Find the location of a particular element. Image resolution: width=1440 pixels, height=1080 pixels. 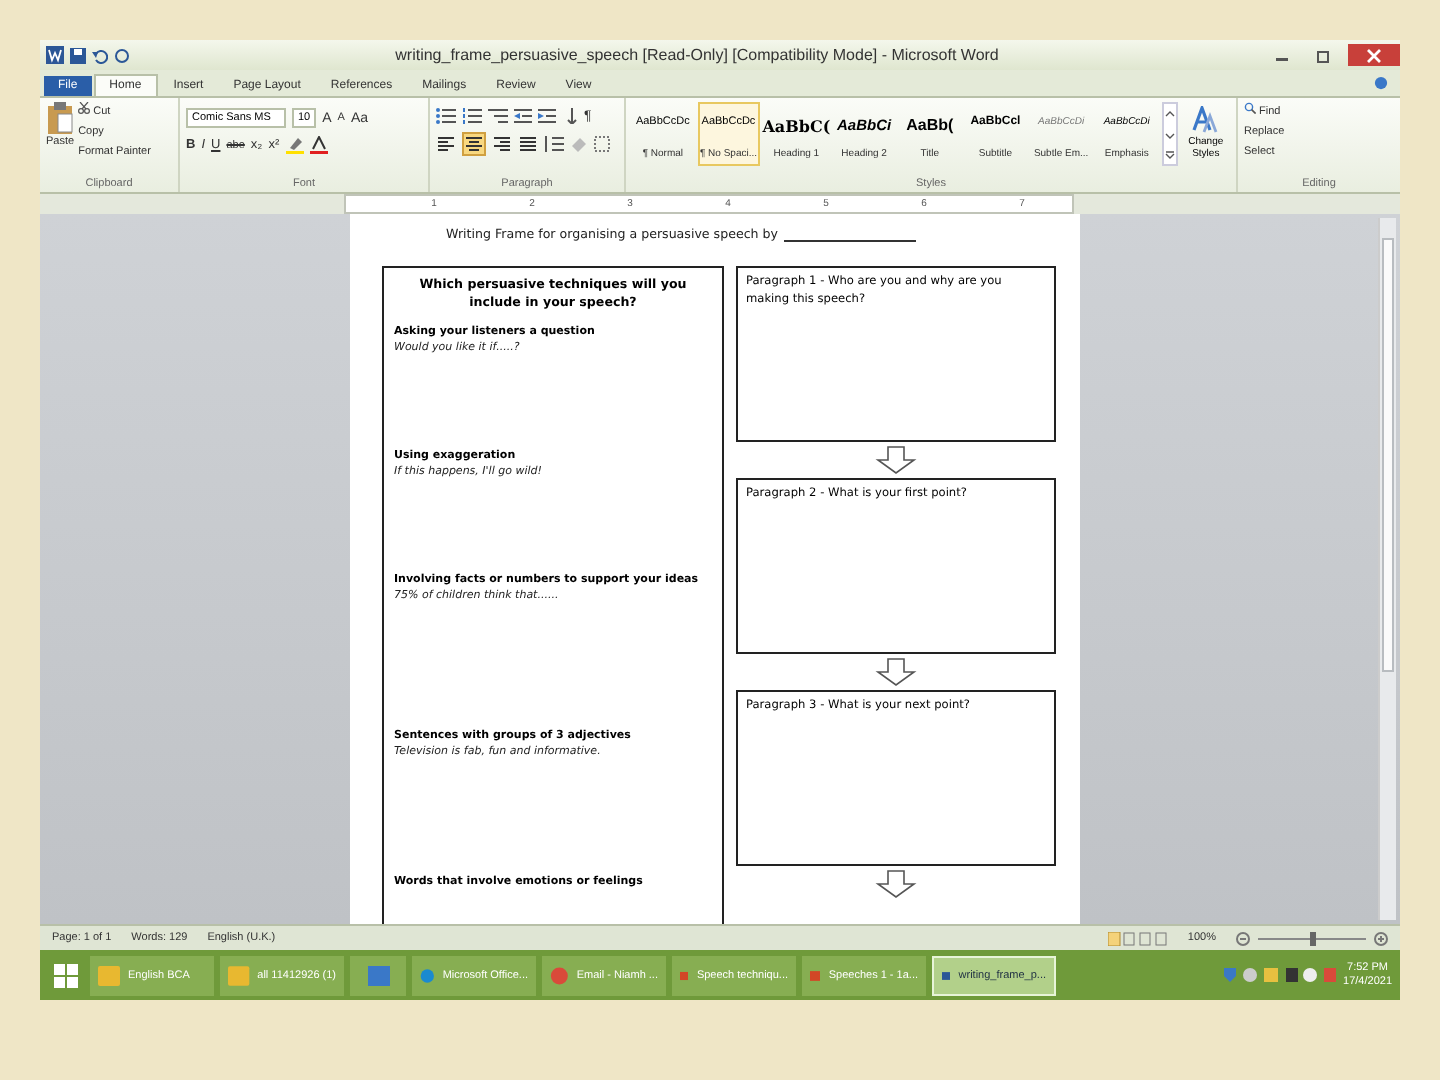

close-icon is located at coordinates (1374, 55).